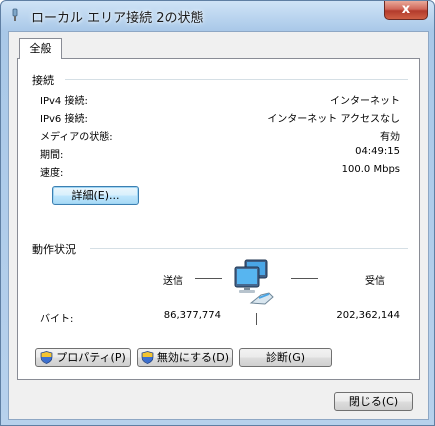 Image resolution: width=435 pixels, height=426 pixels. Describe the element at coordinates (117, 18) in the screenshot. I see `window-title: ローカル エリア接続 2の状態` at that location.